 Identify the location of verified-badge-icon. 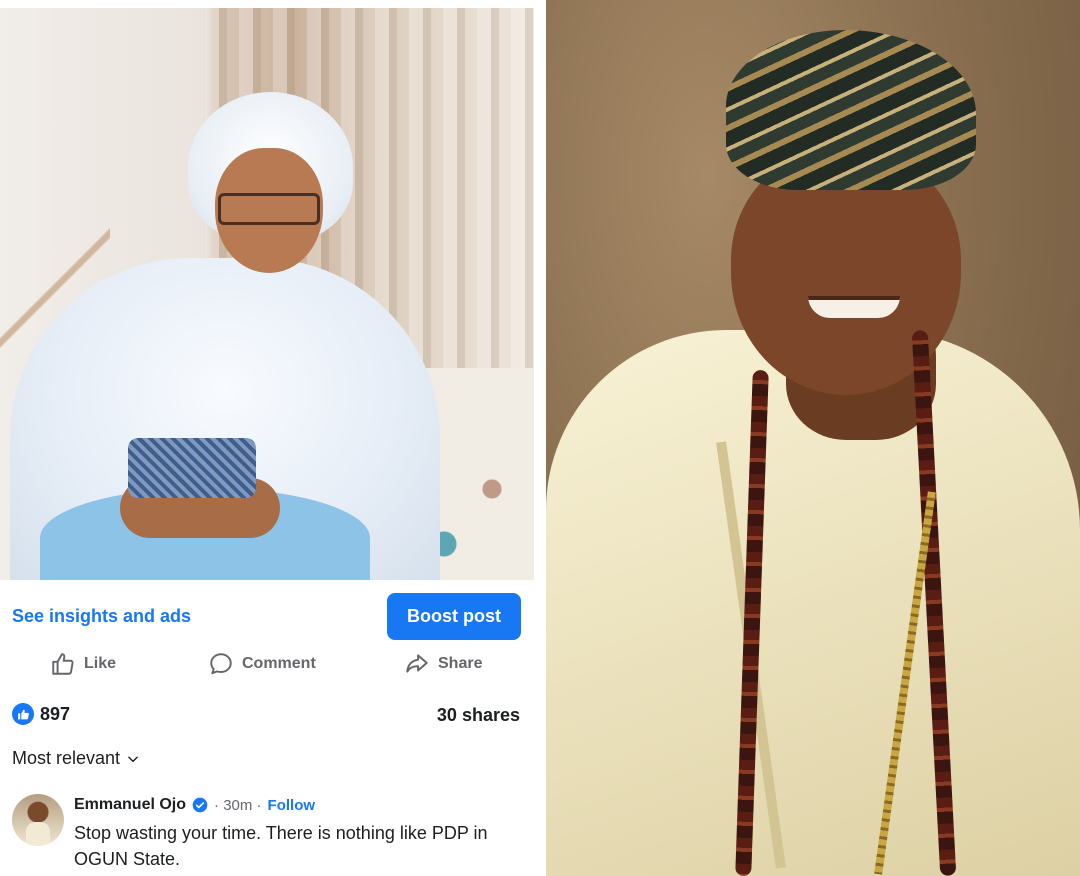
(200, 805).